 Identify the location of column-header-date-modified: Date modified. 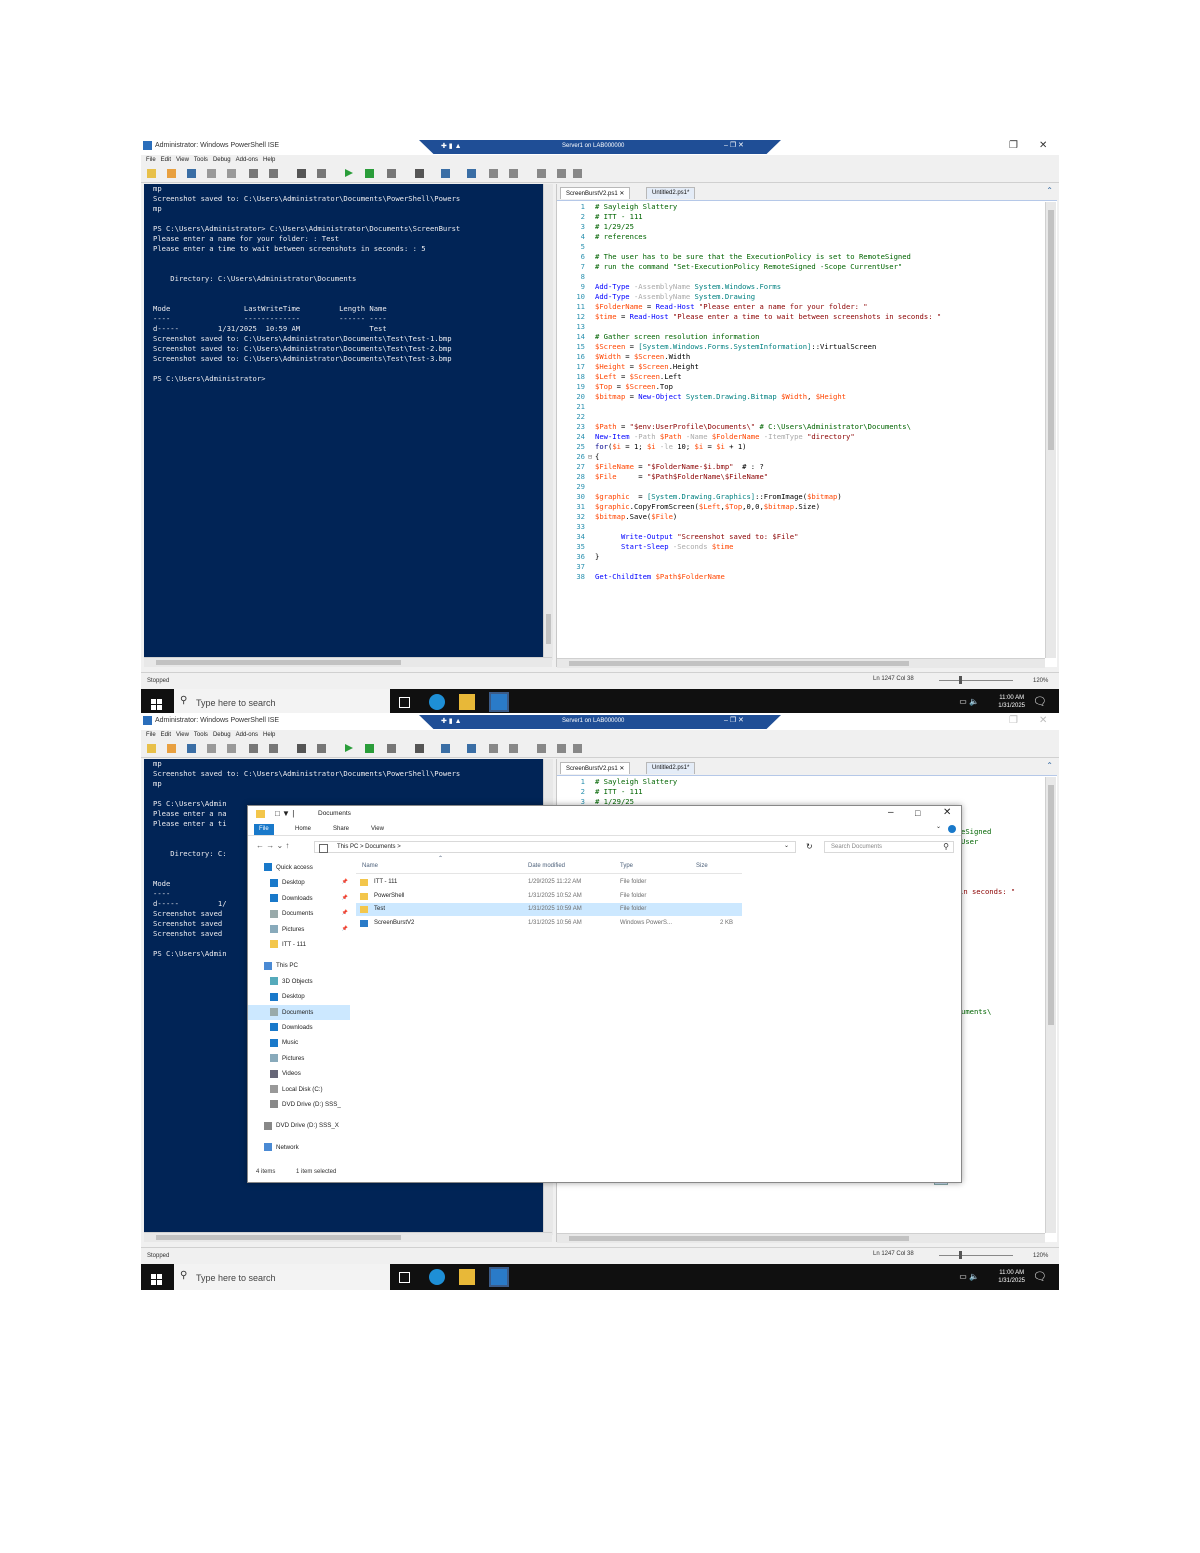
(546, 866).